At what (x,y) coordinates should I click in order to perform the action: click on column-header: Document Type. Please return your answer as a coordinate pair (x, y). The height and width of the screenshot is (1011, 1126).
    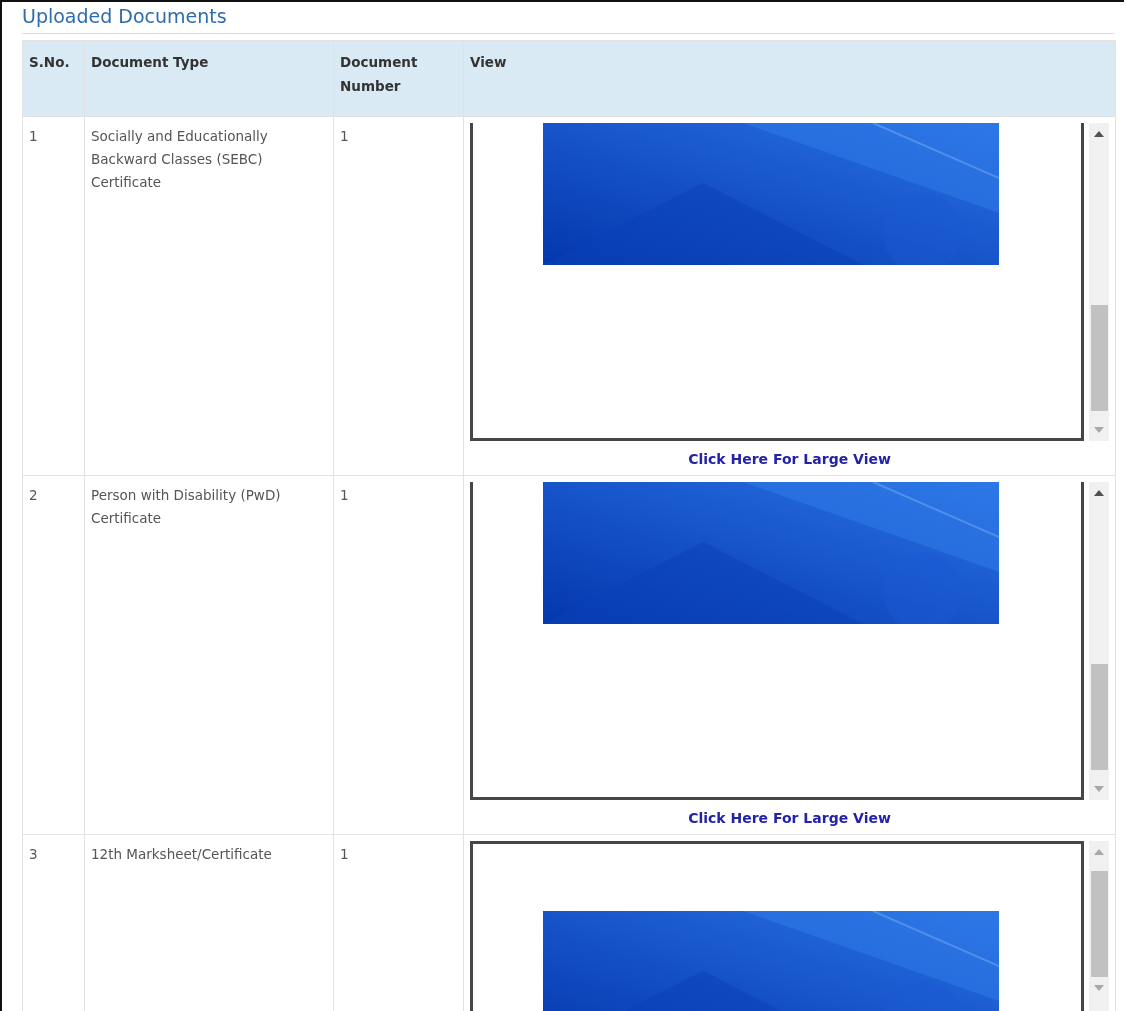
    Looking at the image, I should click on (209, 78).